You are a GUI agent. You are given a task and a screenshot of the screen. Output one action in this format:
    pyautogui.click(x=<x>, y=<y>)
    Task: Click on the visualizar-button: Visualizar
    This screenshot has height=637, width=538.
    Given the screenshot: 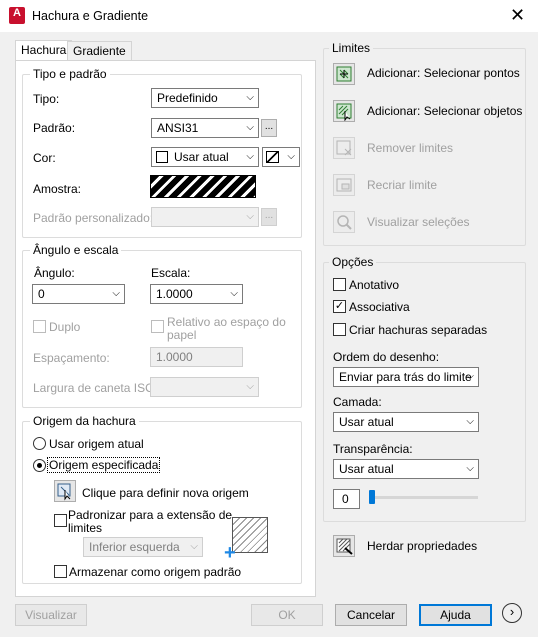 What is the action you would take?
    pyautogui.click(x=51, y=615)
    